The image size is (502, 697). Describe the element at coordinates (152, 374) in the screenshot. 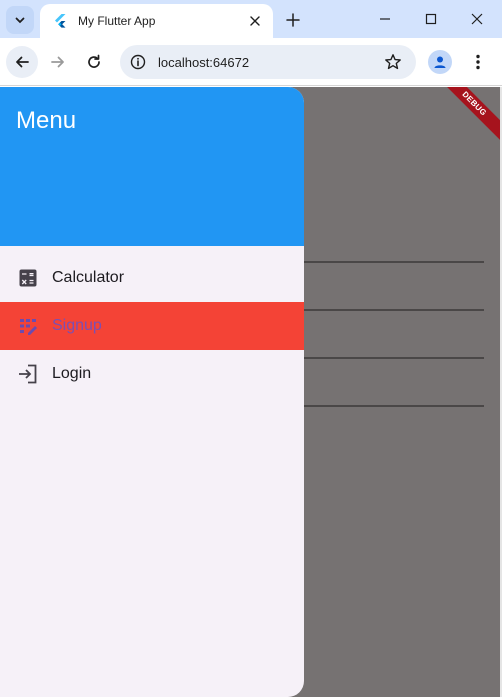

I see `menu-item-login: Login` at that location.